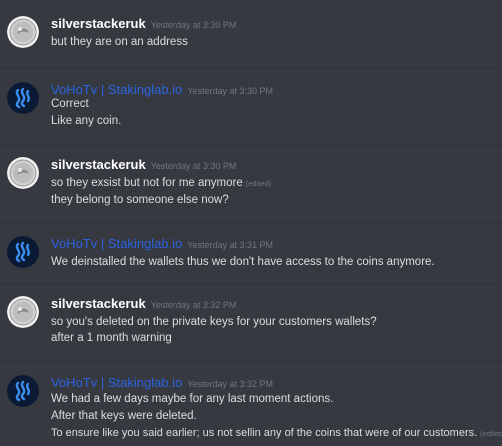 The image size is (502, 446). Describe the element at coordinates (147, 183) in the screenshot. I see `message-text-content: so they exsist but not for me anymore` at that location.